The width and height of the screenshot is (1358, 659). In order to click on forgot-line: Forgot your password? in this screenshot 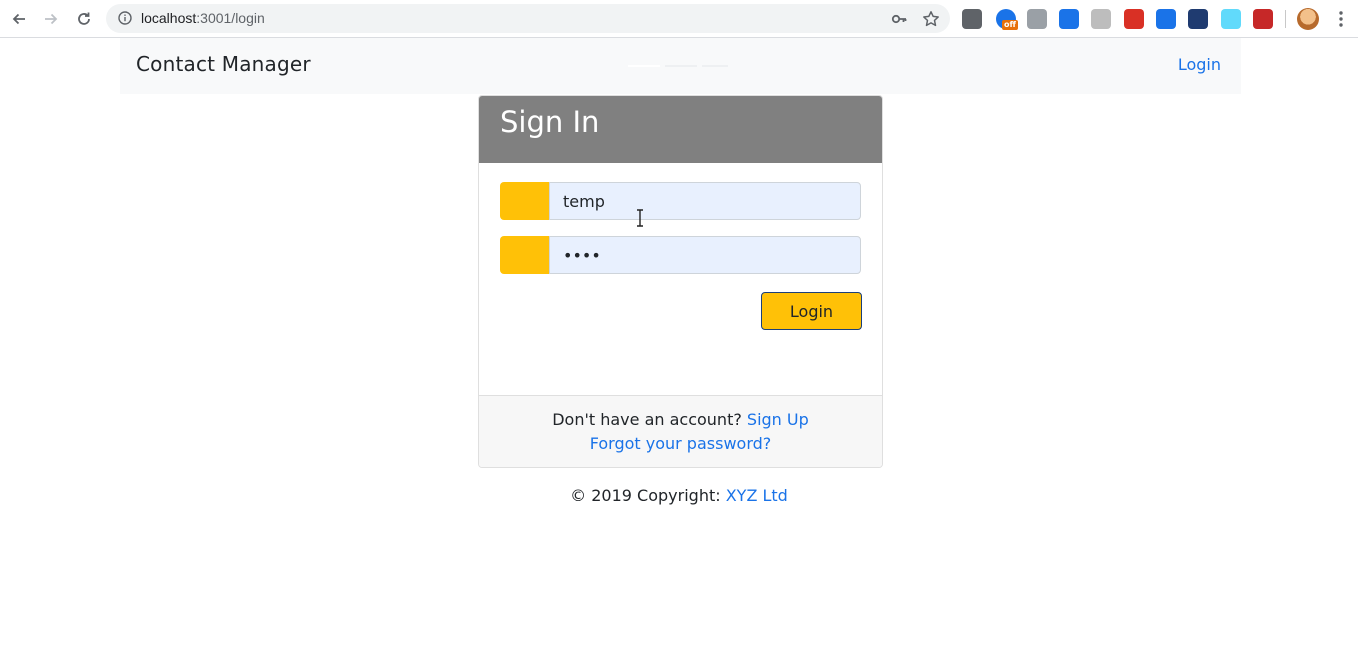, I will do `click(680, 443)`.